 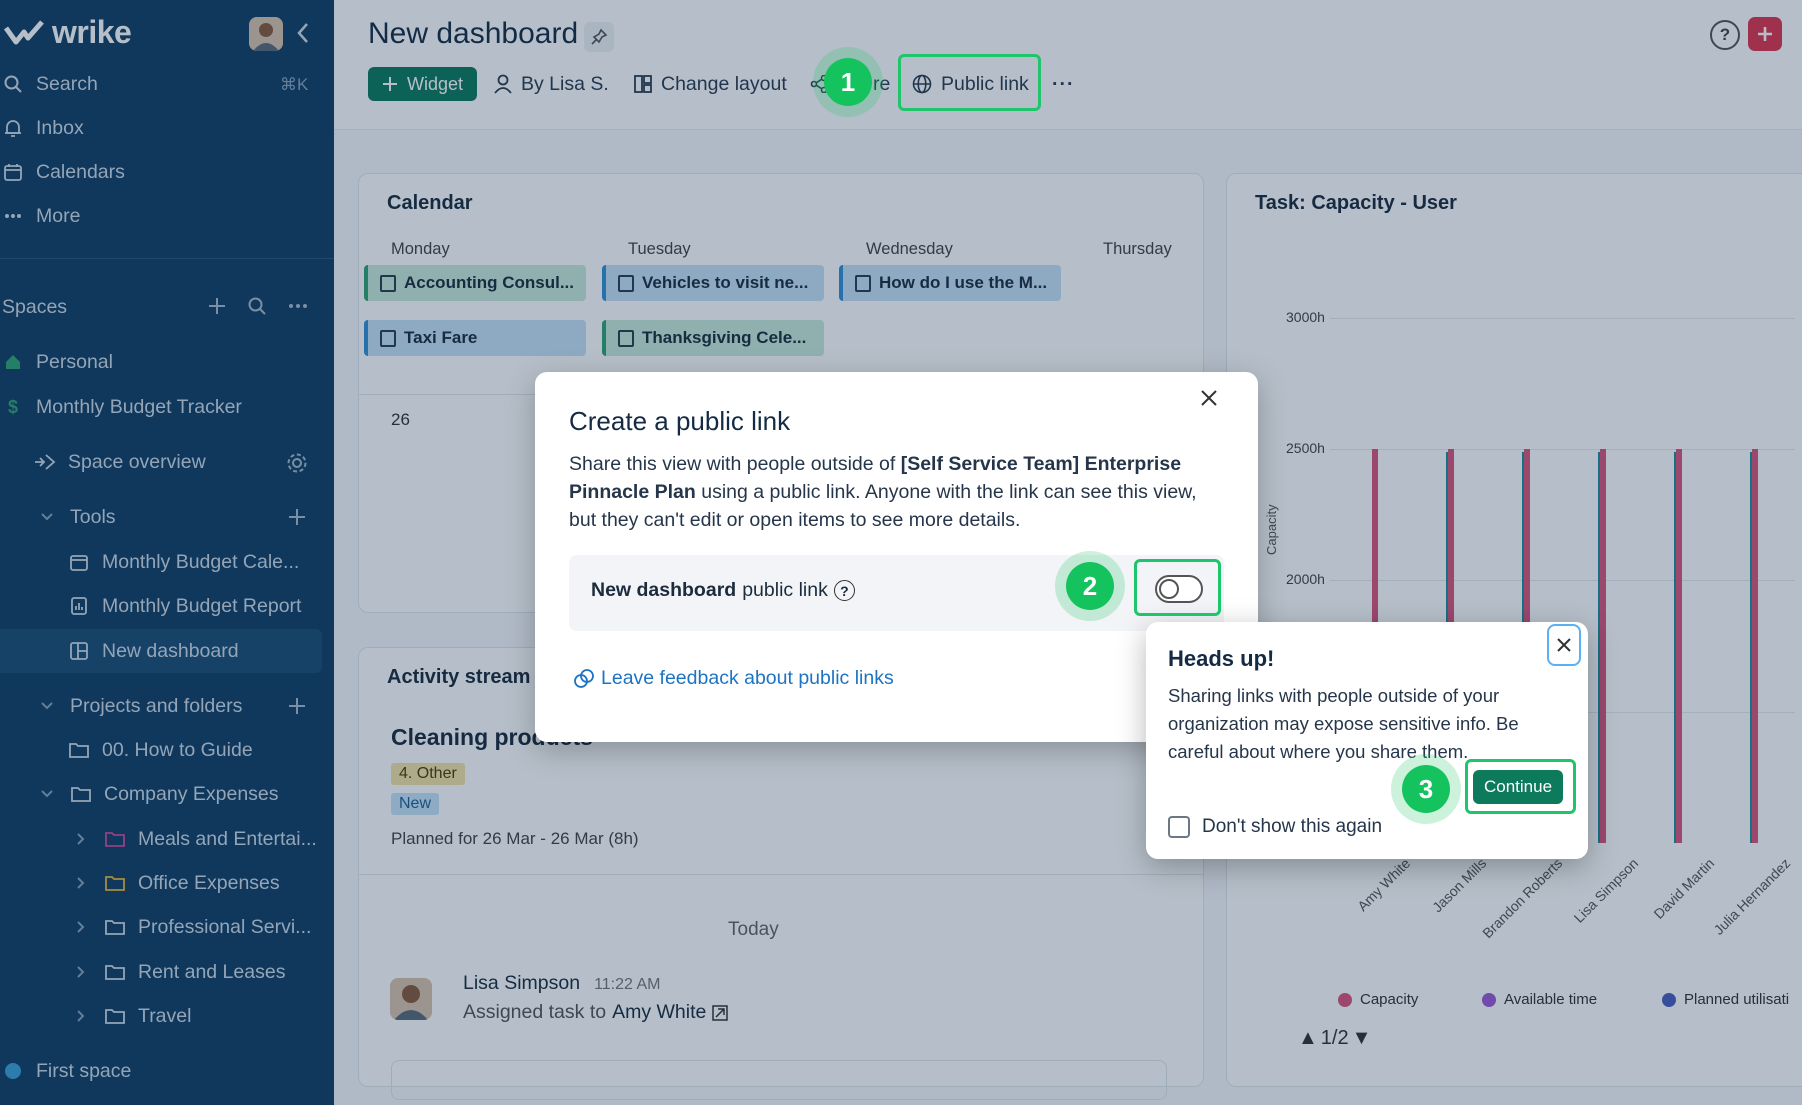 What do you see at coordinates (473, 33) in the screenshot?
I see `page-title: New dashboard` at bounding box center [473, 33].